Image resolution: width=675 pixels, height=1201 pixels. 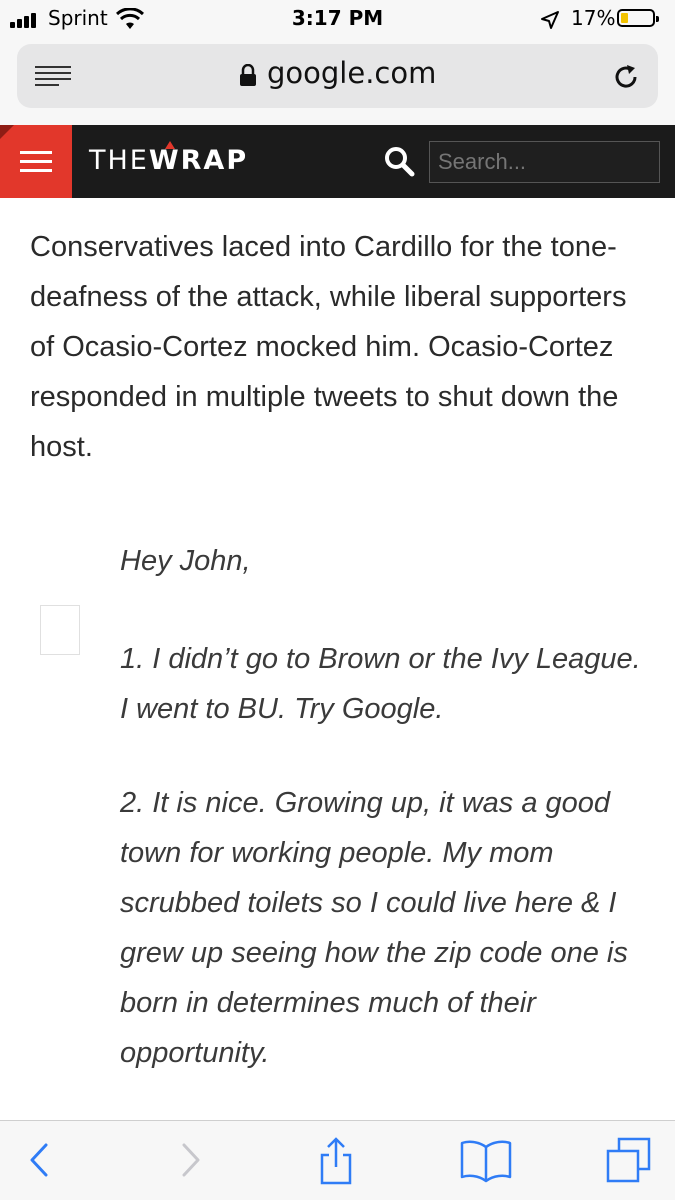 I want to click on browser-toolbar, so click(x=337, y=1160).